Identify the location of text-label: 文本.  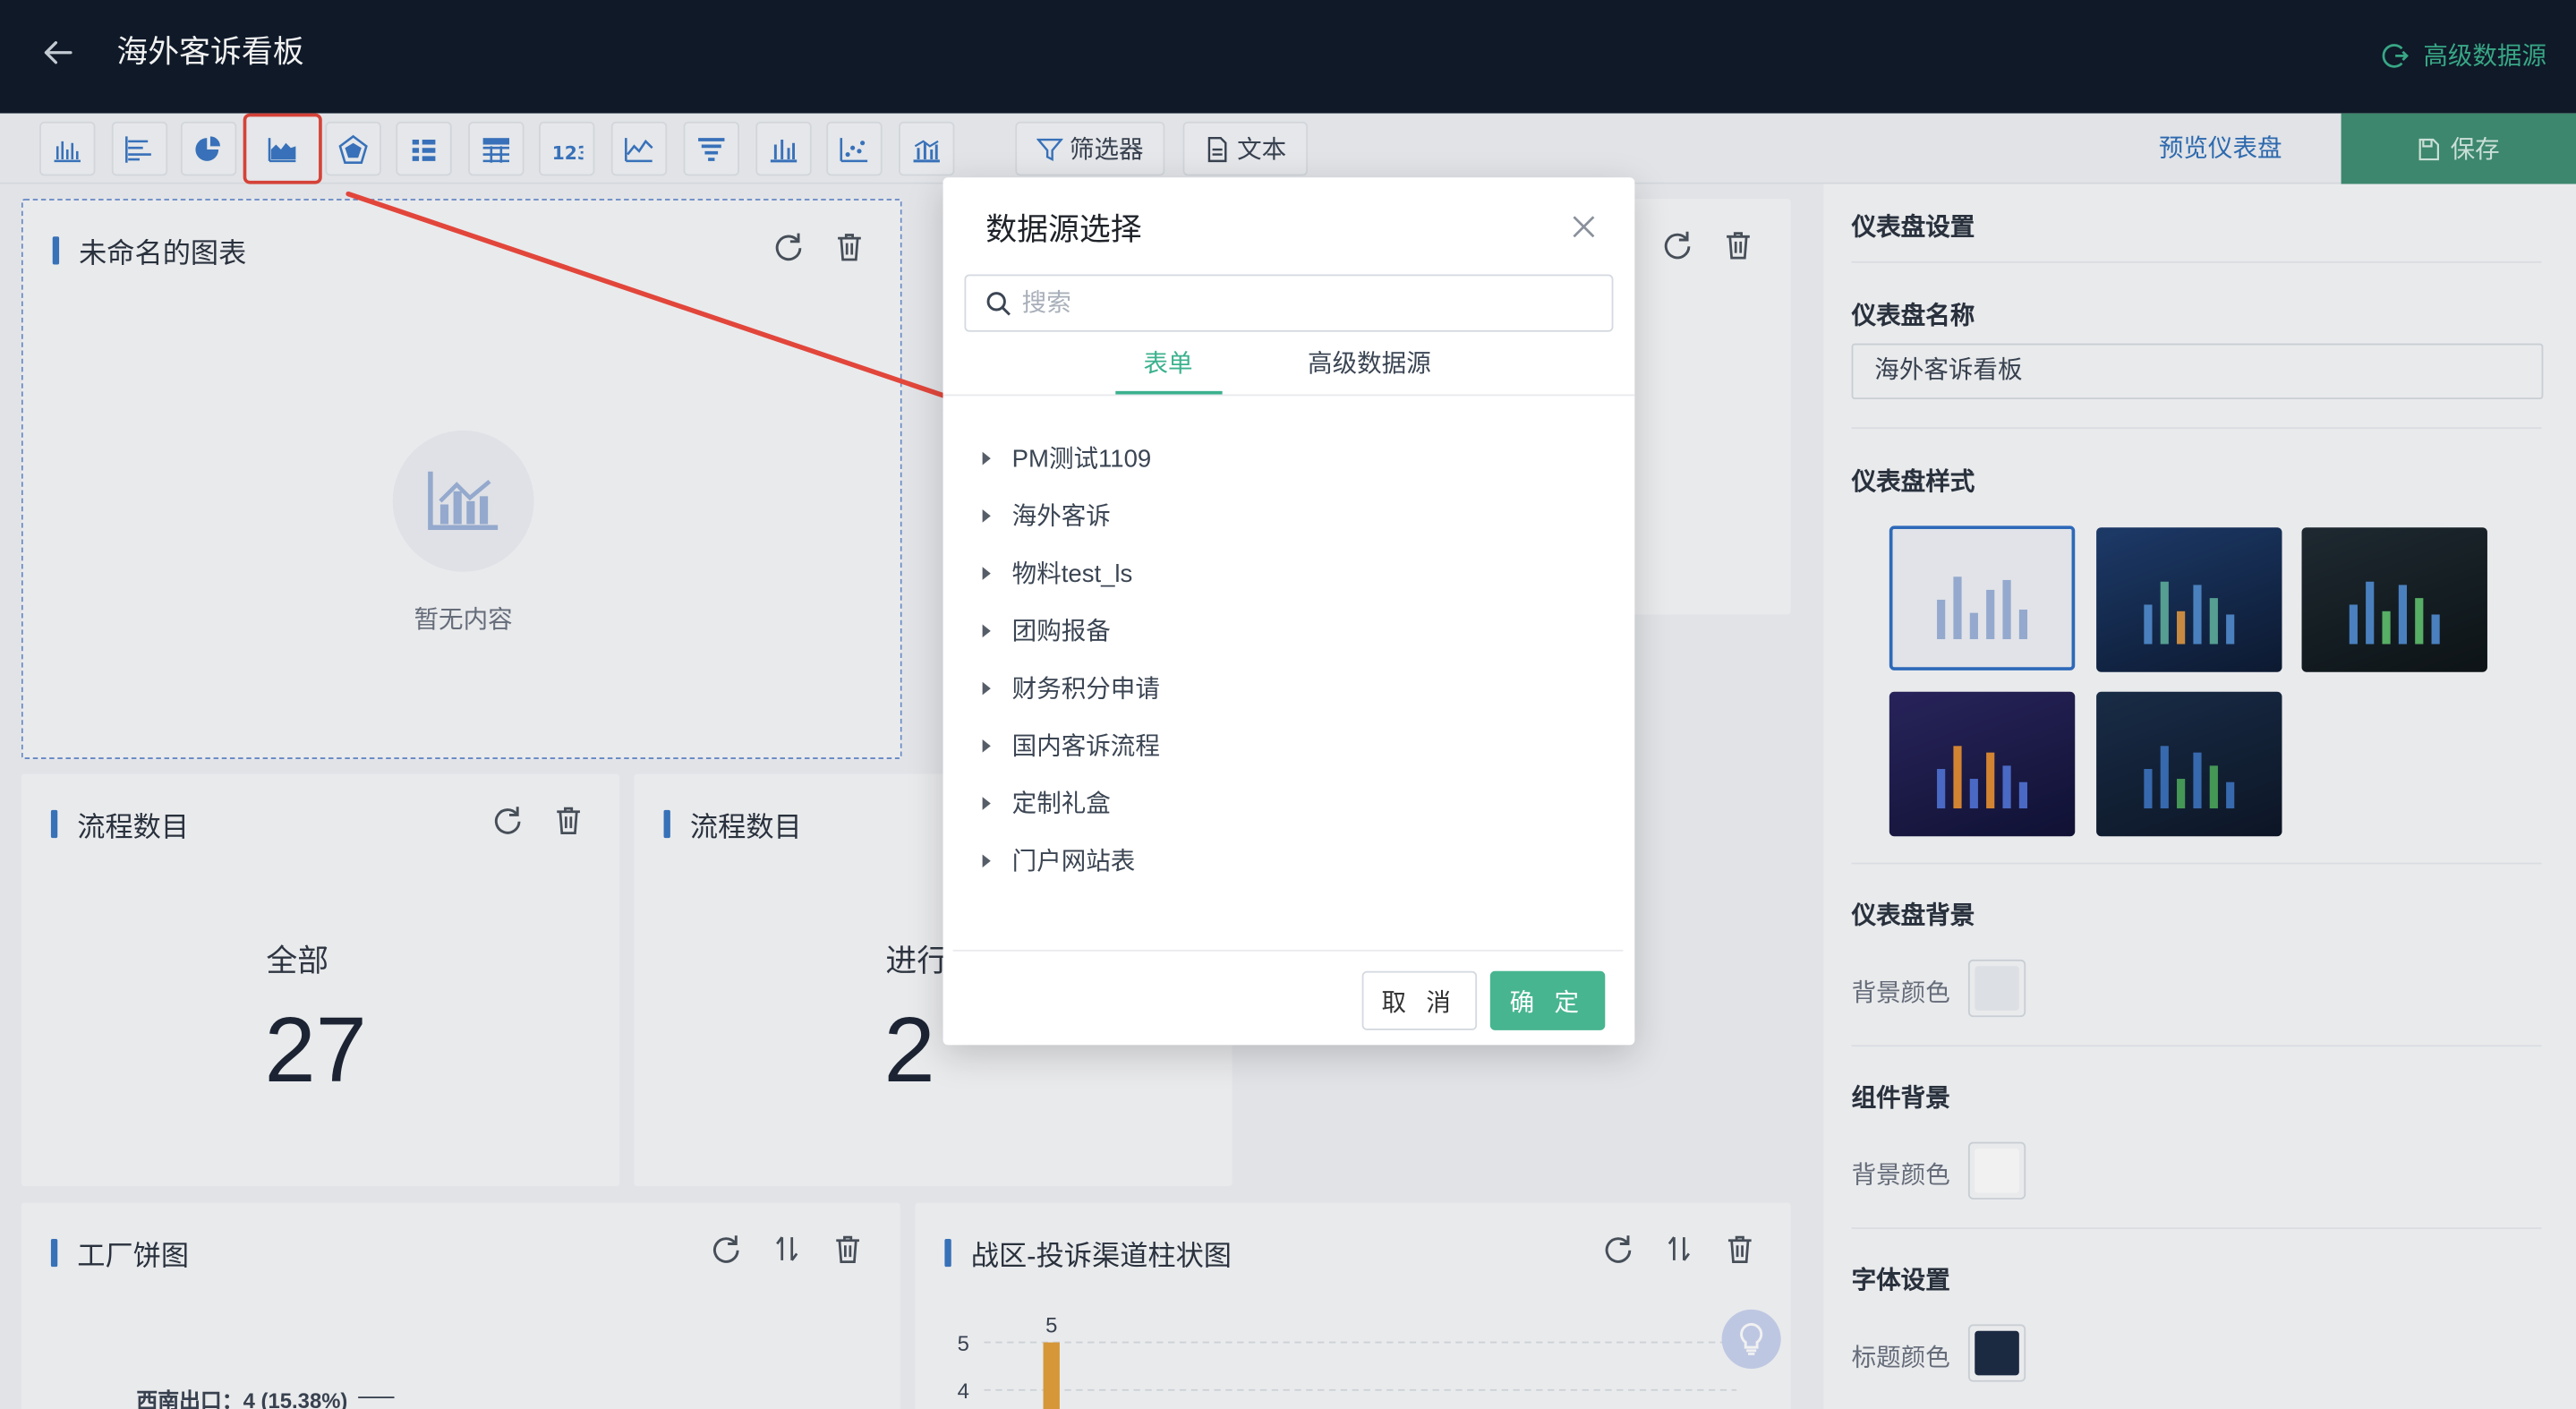
(1262, 150).